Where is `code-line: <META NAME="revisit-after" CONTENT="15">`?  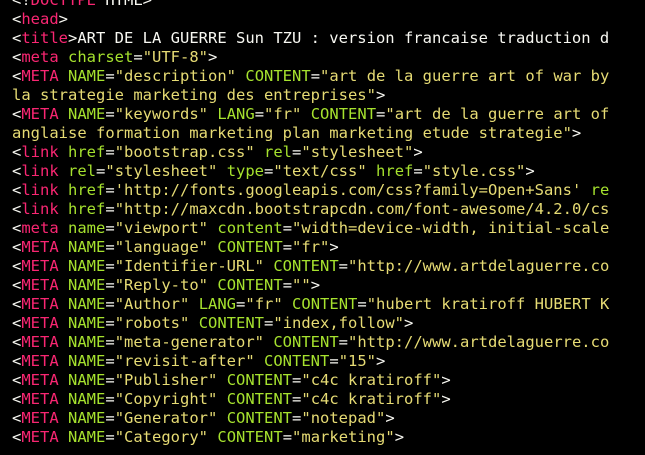 code-line: <META NAME="revisit-after" CONTENT="15"> is located at coordinates (310, 361).